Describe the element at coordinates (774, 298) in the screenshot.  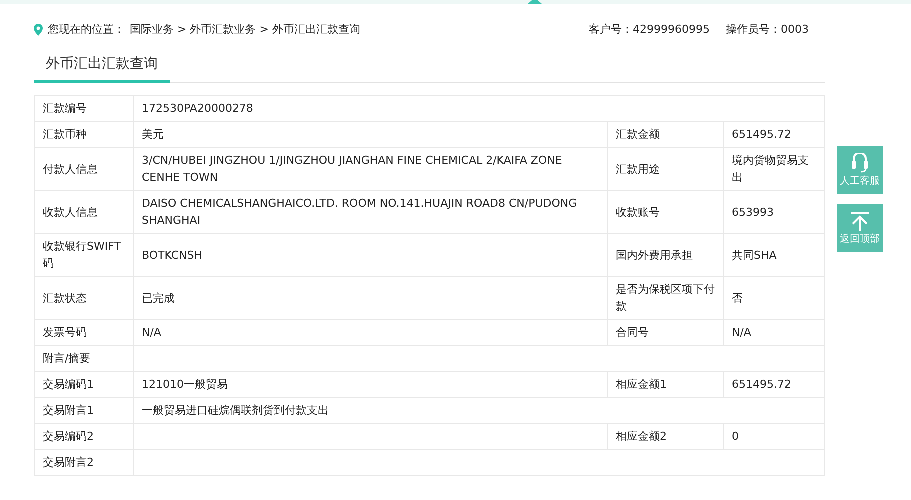
I see `field-value: 否` at that location.